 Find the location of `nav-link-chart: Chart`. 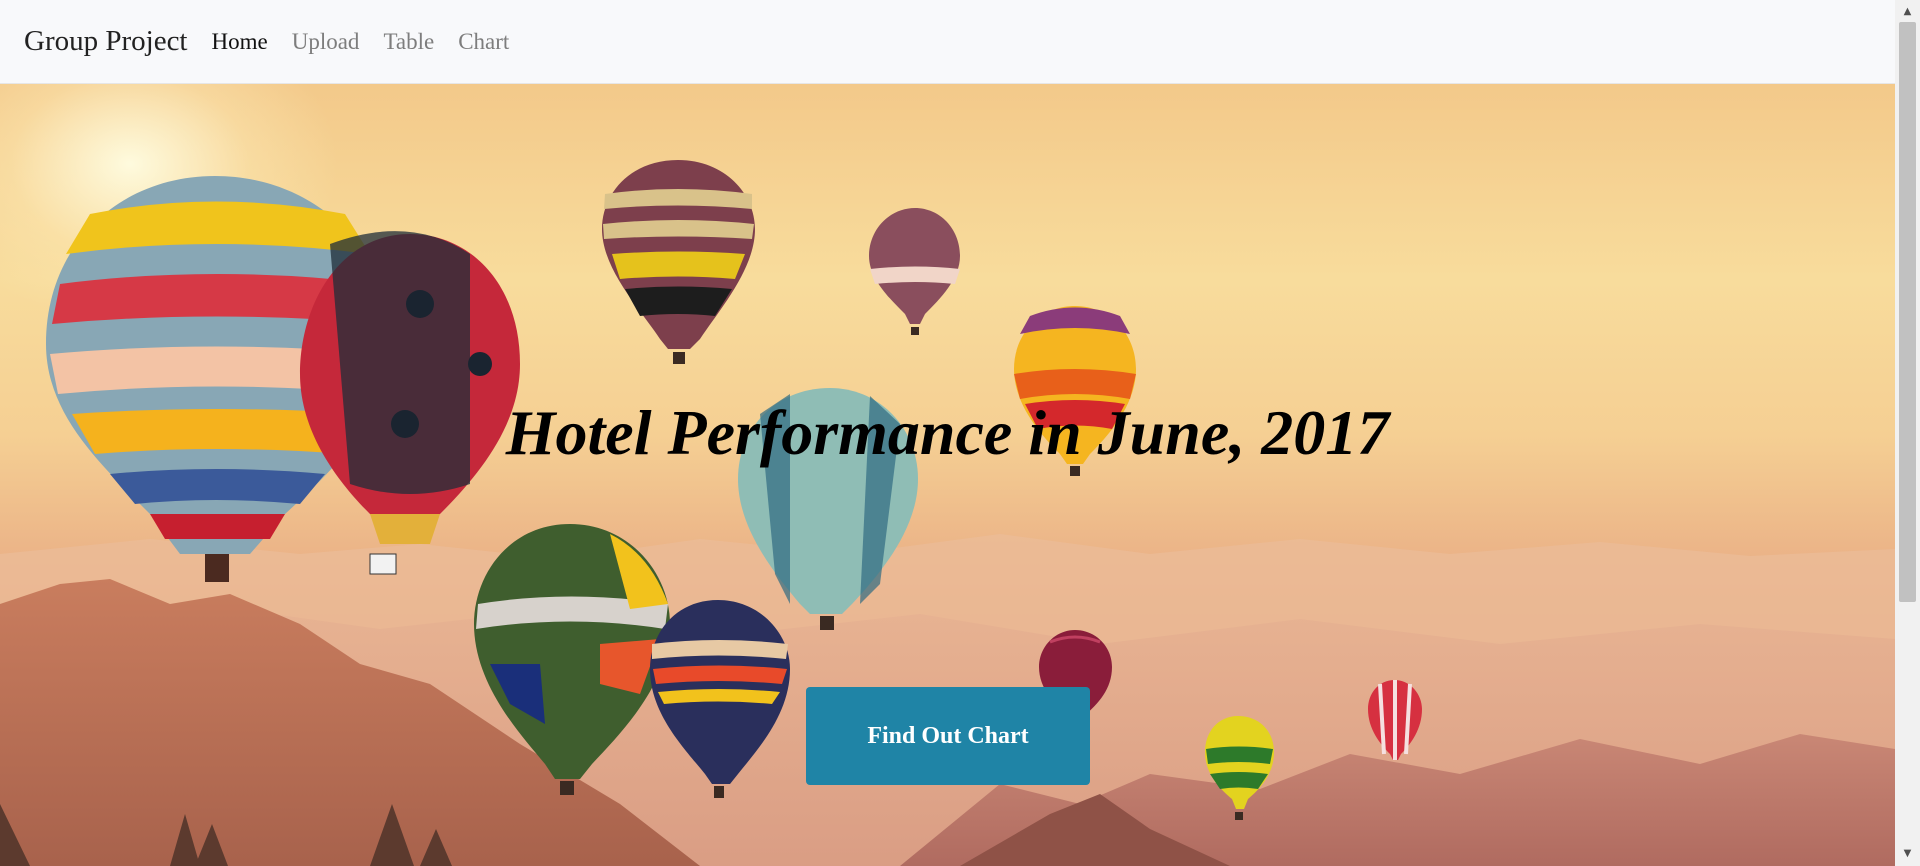

nav-link-chart: Chart is located at coordinates (483, 42).